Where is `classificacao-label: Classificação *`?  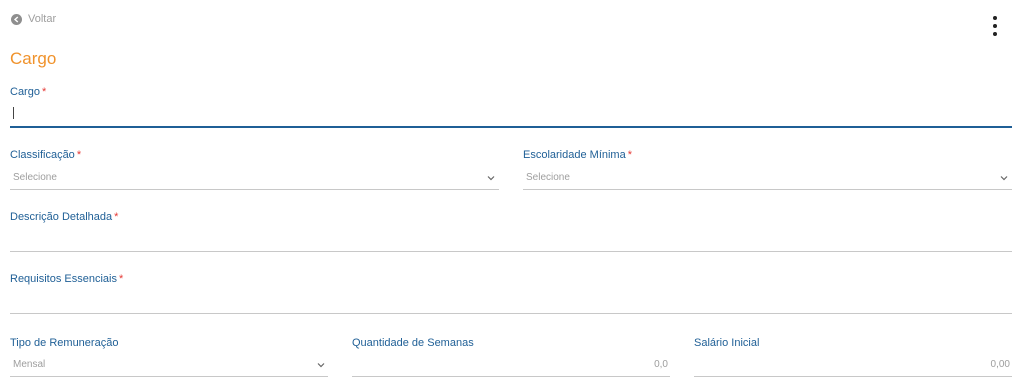 classificacao-label: Classificação * is located at coordinates (46, 155).